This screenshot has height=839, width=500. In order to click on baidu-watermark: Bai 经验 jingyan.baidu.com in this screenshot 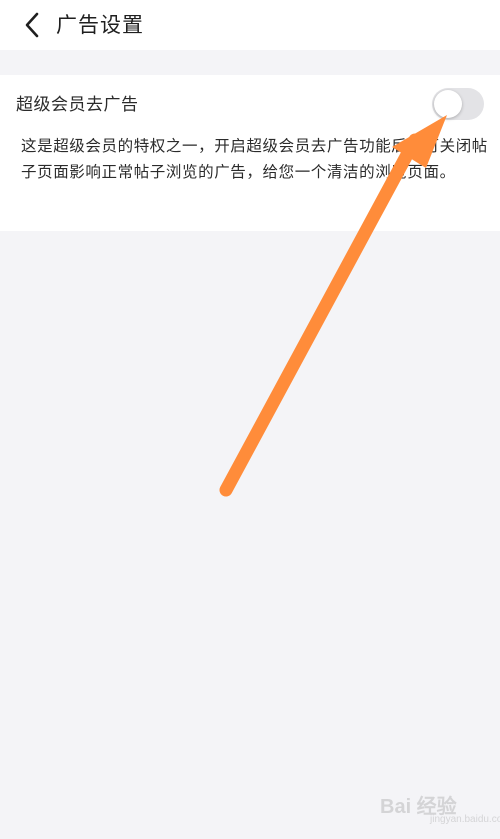, I will do `click(440, 807)`.